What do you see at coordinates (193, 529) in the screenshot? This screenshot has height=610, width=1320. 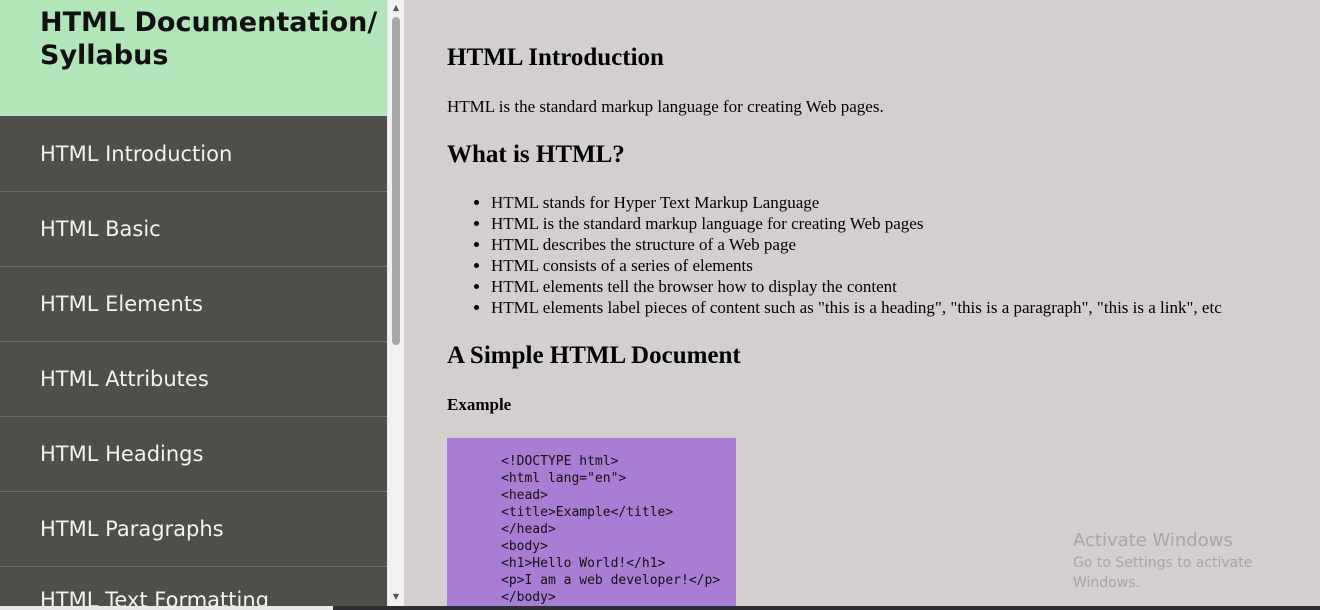 I see `sidebar-item-html-paragraphs: HTML Paragraphs` at bounding box center [193, 529].